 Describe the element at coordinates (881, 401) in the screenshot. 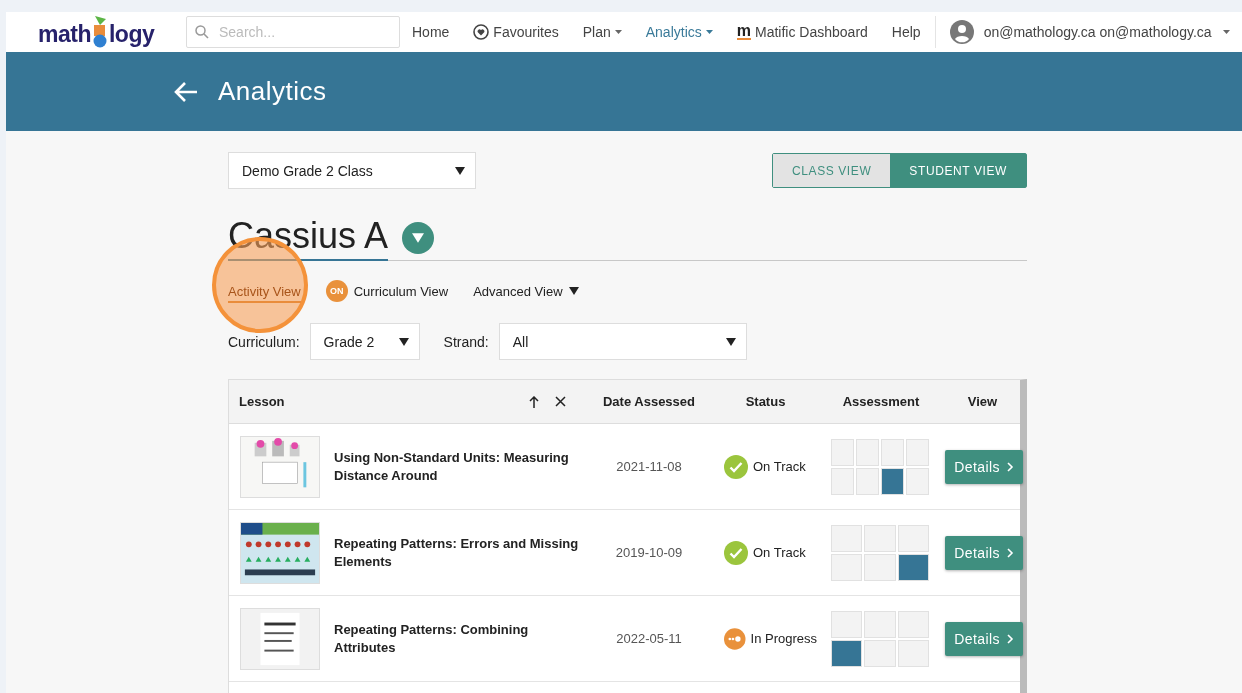

I see `column-header: Assessment` at that location.